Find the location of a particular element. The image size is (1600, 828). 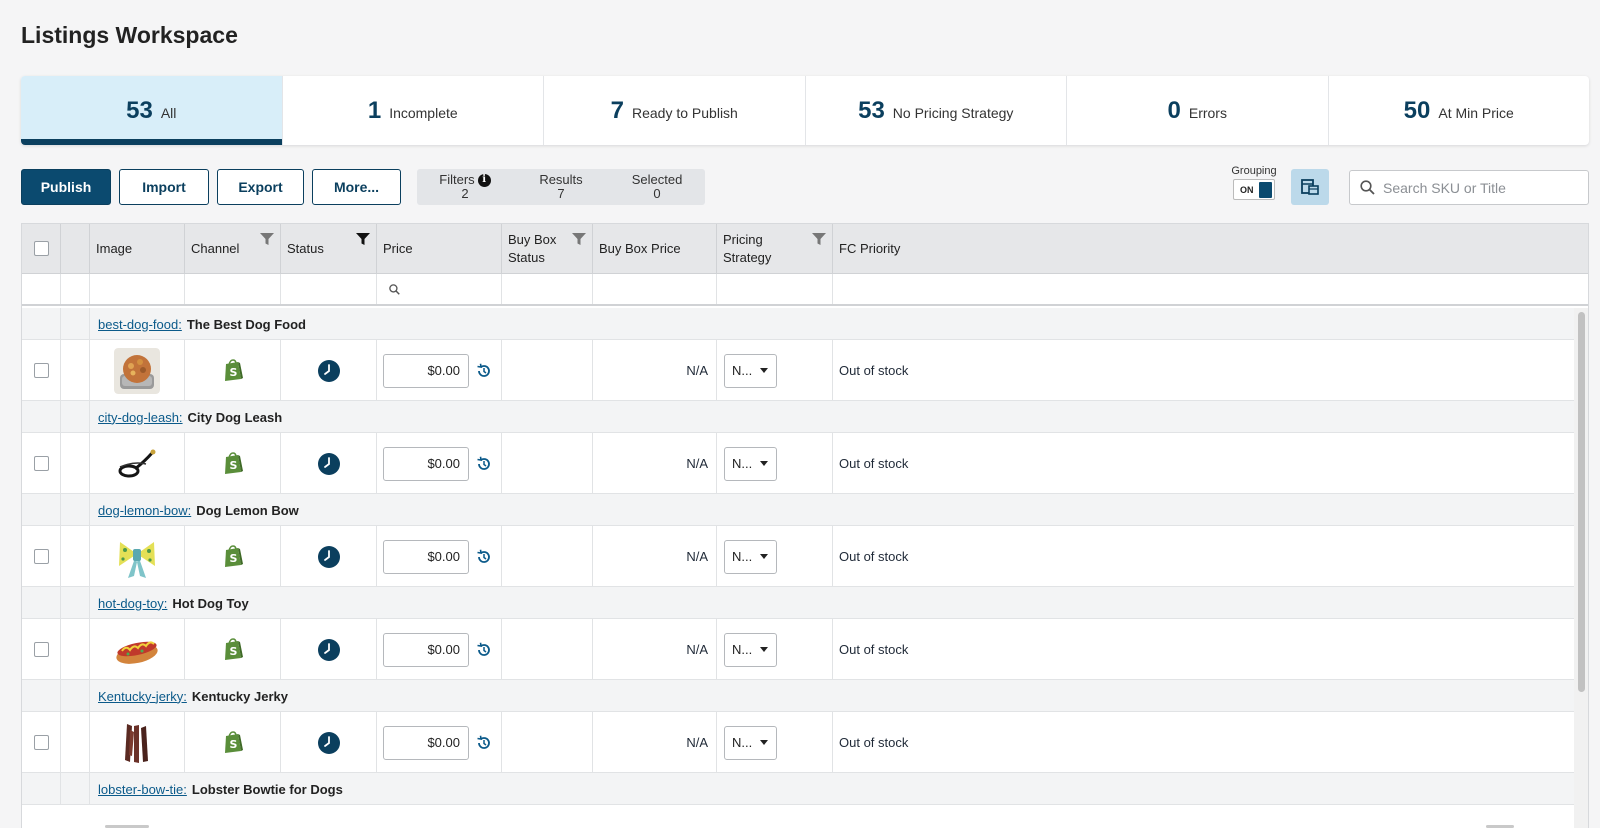

price-filter-cell is located at coordinates (439, 289).